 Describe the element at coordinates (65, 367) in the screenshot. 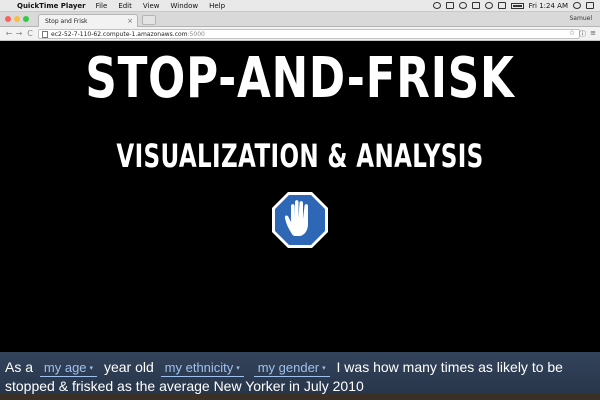

I see `age-dropdown-label: my age` at that location.